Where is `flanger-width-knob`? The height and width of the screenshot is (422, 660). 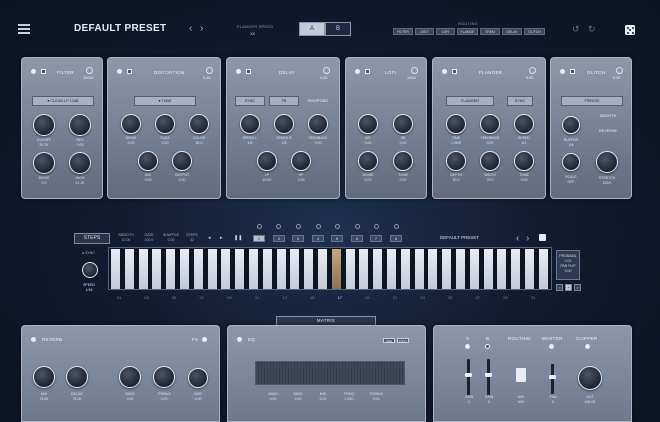 flanger-width-knob is located at coordinates (490, 161).